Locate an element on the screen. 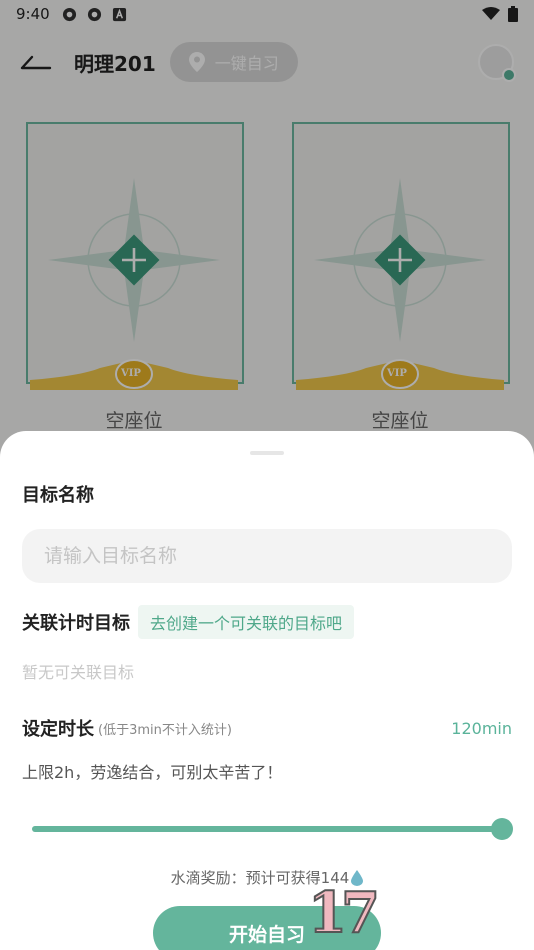 The image size is (534, 950). linked-goal-label: 关联计时目标 is located at coordinates (76, 623).